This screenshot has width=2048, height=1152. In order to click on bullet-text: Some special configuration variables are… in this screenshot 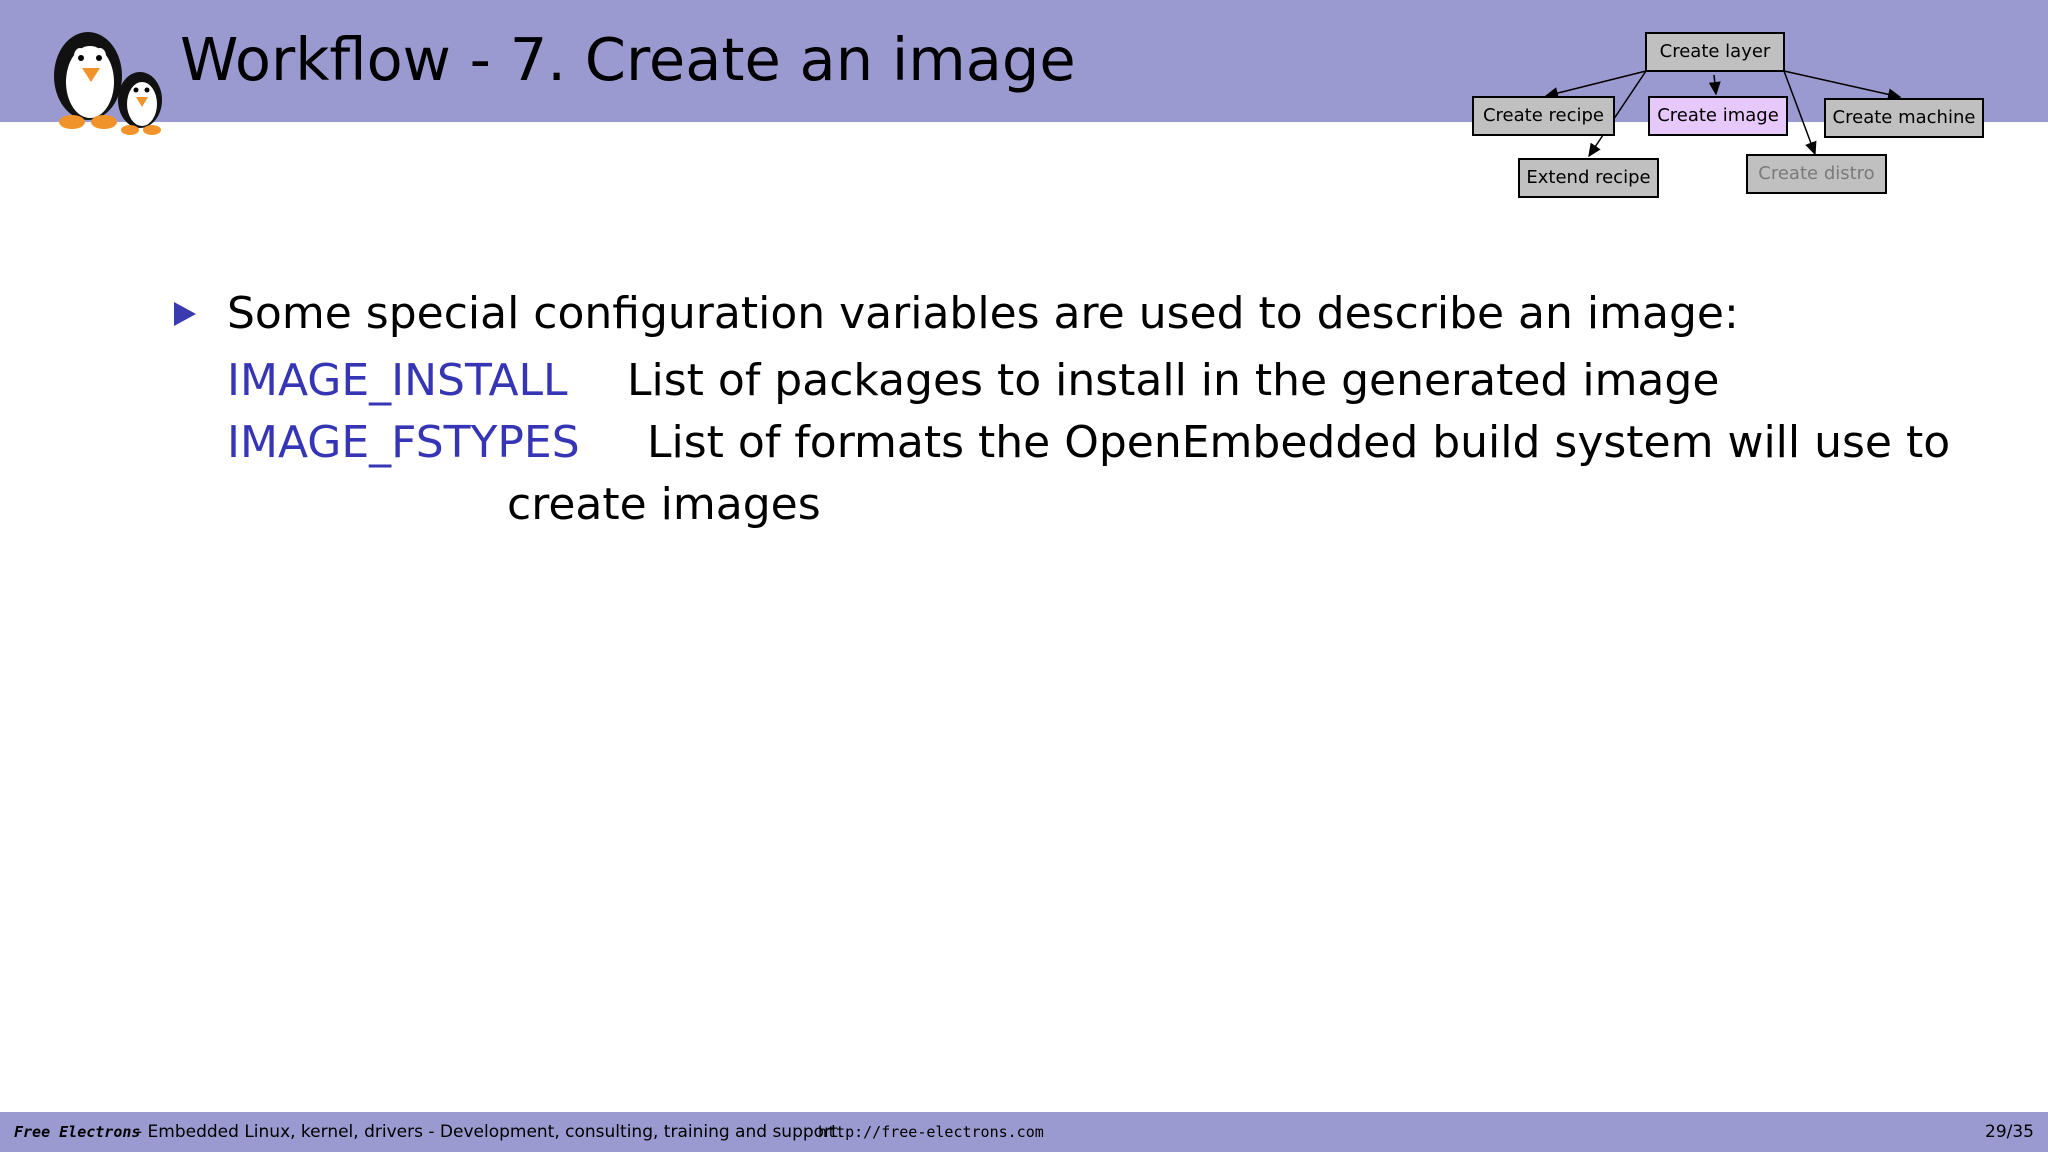, I will do `click(983, 313)`.